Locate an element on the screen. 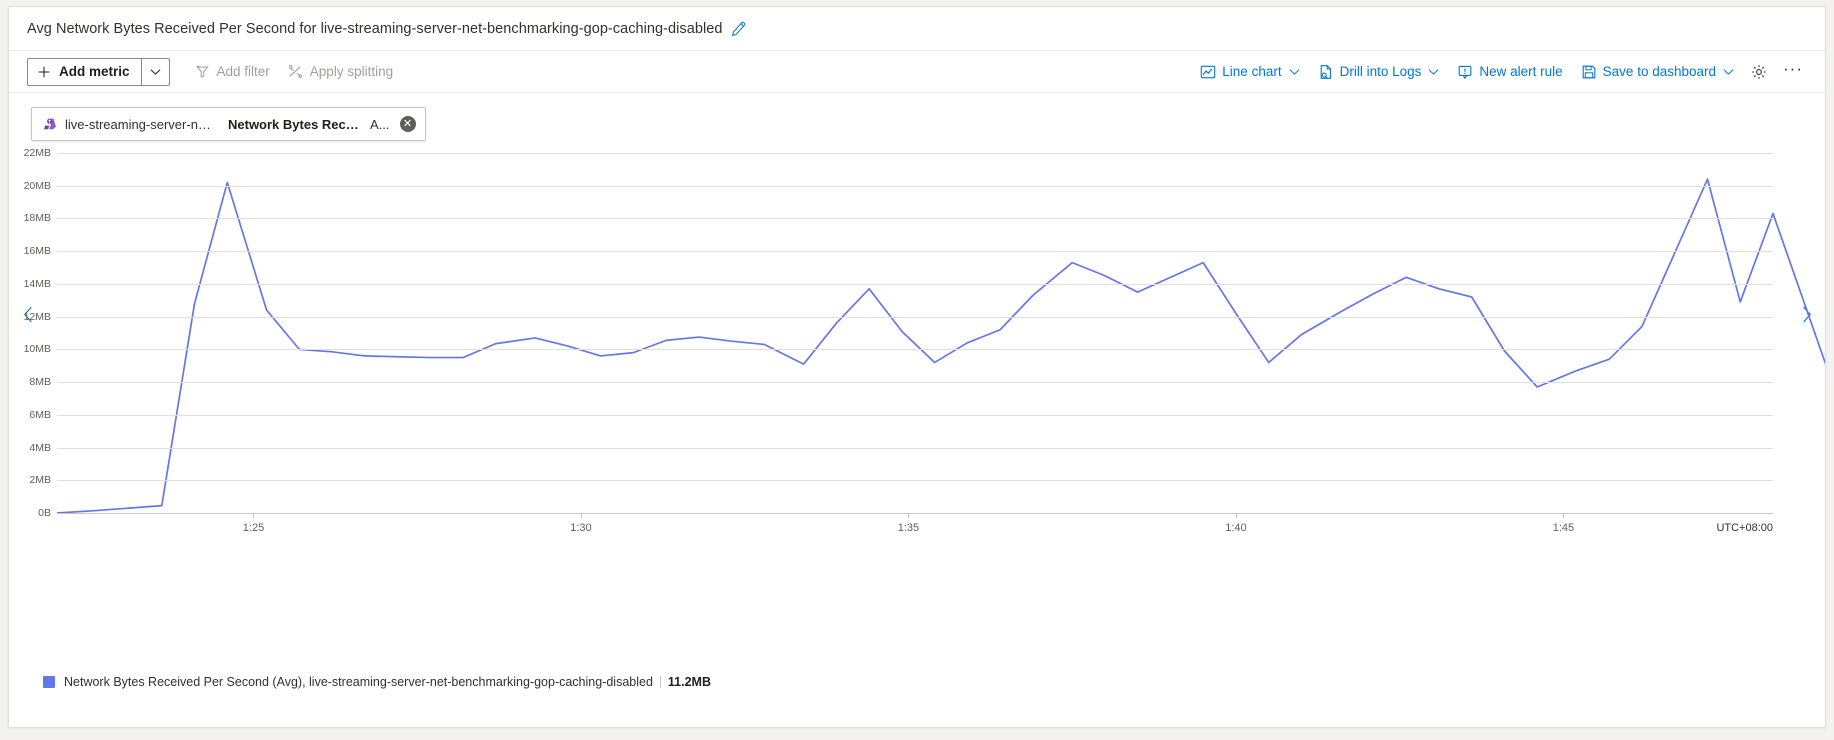 The width and height of the screenshot is (1834, 740). y-axis-tick-label: 6MB is located at coordinates (40, 414).